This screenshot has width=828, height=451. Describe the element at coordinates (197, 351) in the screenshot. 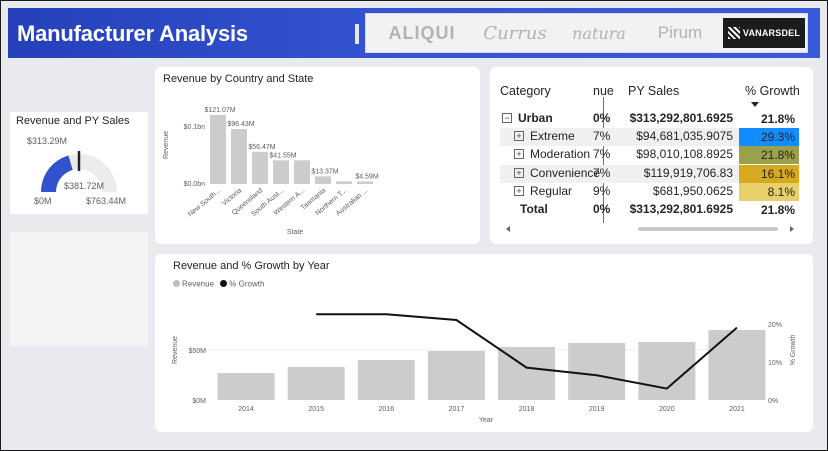

I see `year-ytick: $50M` at that location.